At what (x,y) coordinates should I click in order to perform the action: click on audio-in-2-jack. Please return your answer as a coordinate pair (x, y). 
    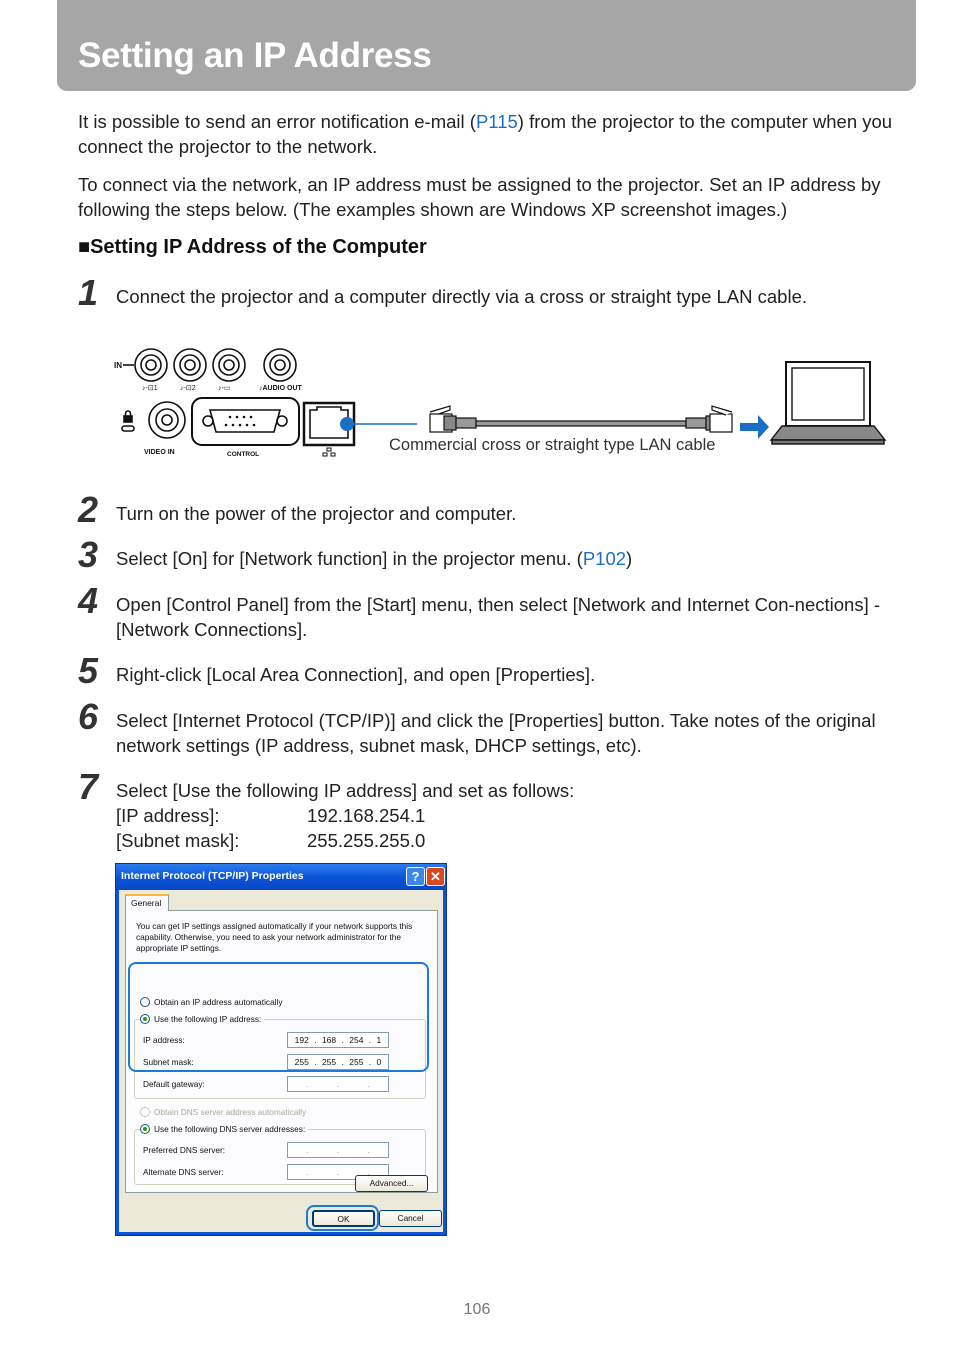
    Looking at the image, I should click on (190, 365).